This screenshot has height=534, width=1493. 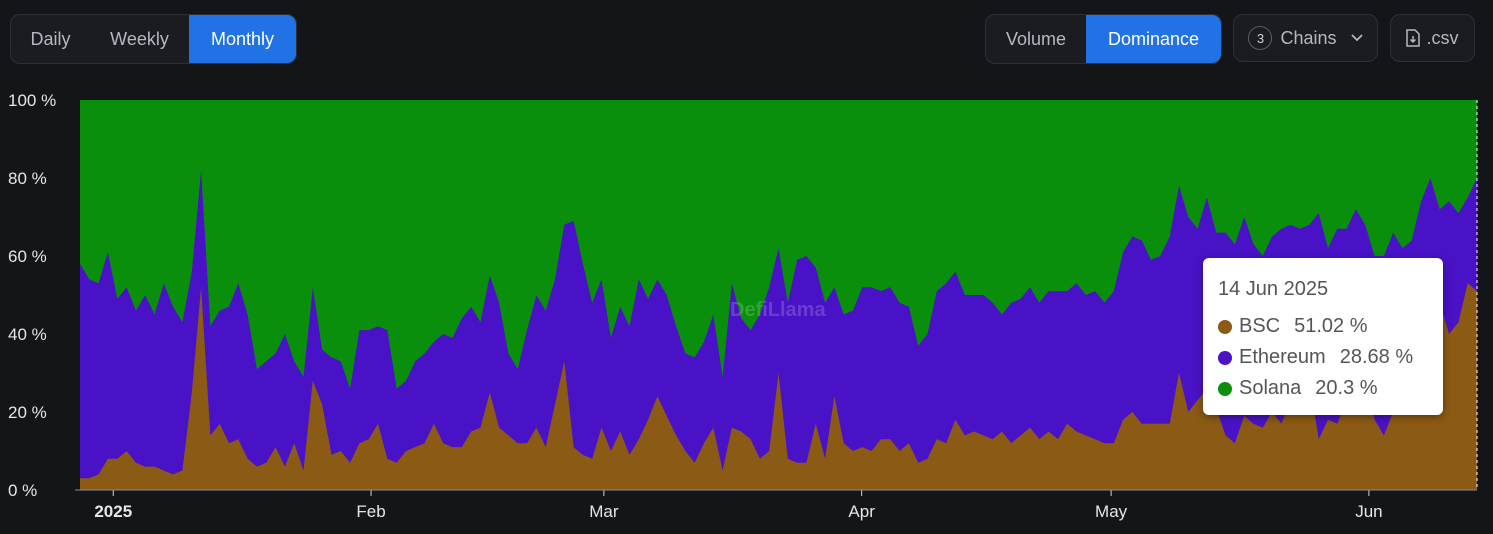 I want to click on watermark: DefiLlama, so click(x=778, y=310).